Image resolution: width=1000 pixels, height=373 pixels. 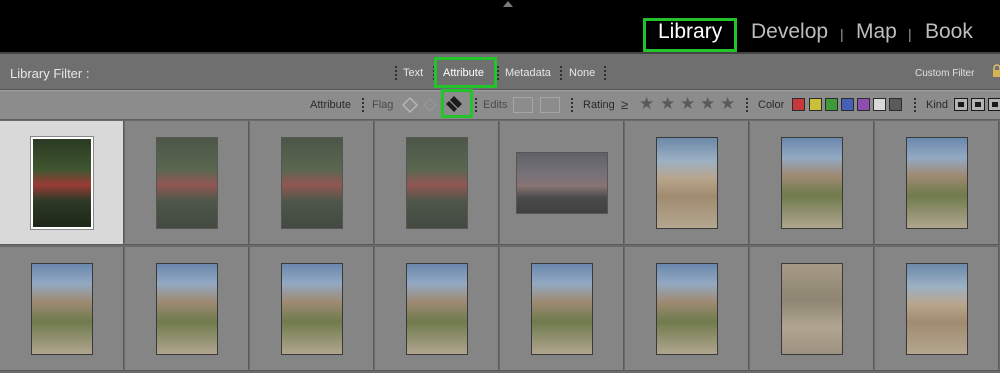 What do you see at coordinates (50, 73) in the screenshot?
I see `library-filter-title: Library Filter :` at bounding box center [50, 73].